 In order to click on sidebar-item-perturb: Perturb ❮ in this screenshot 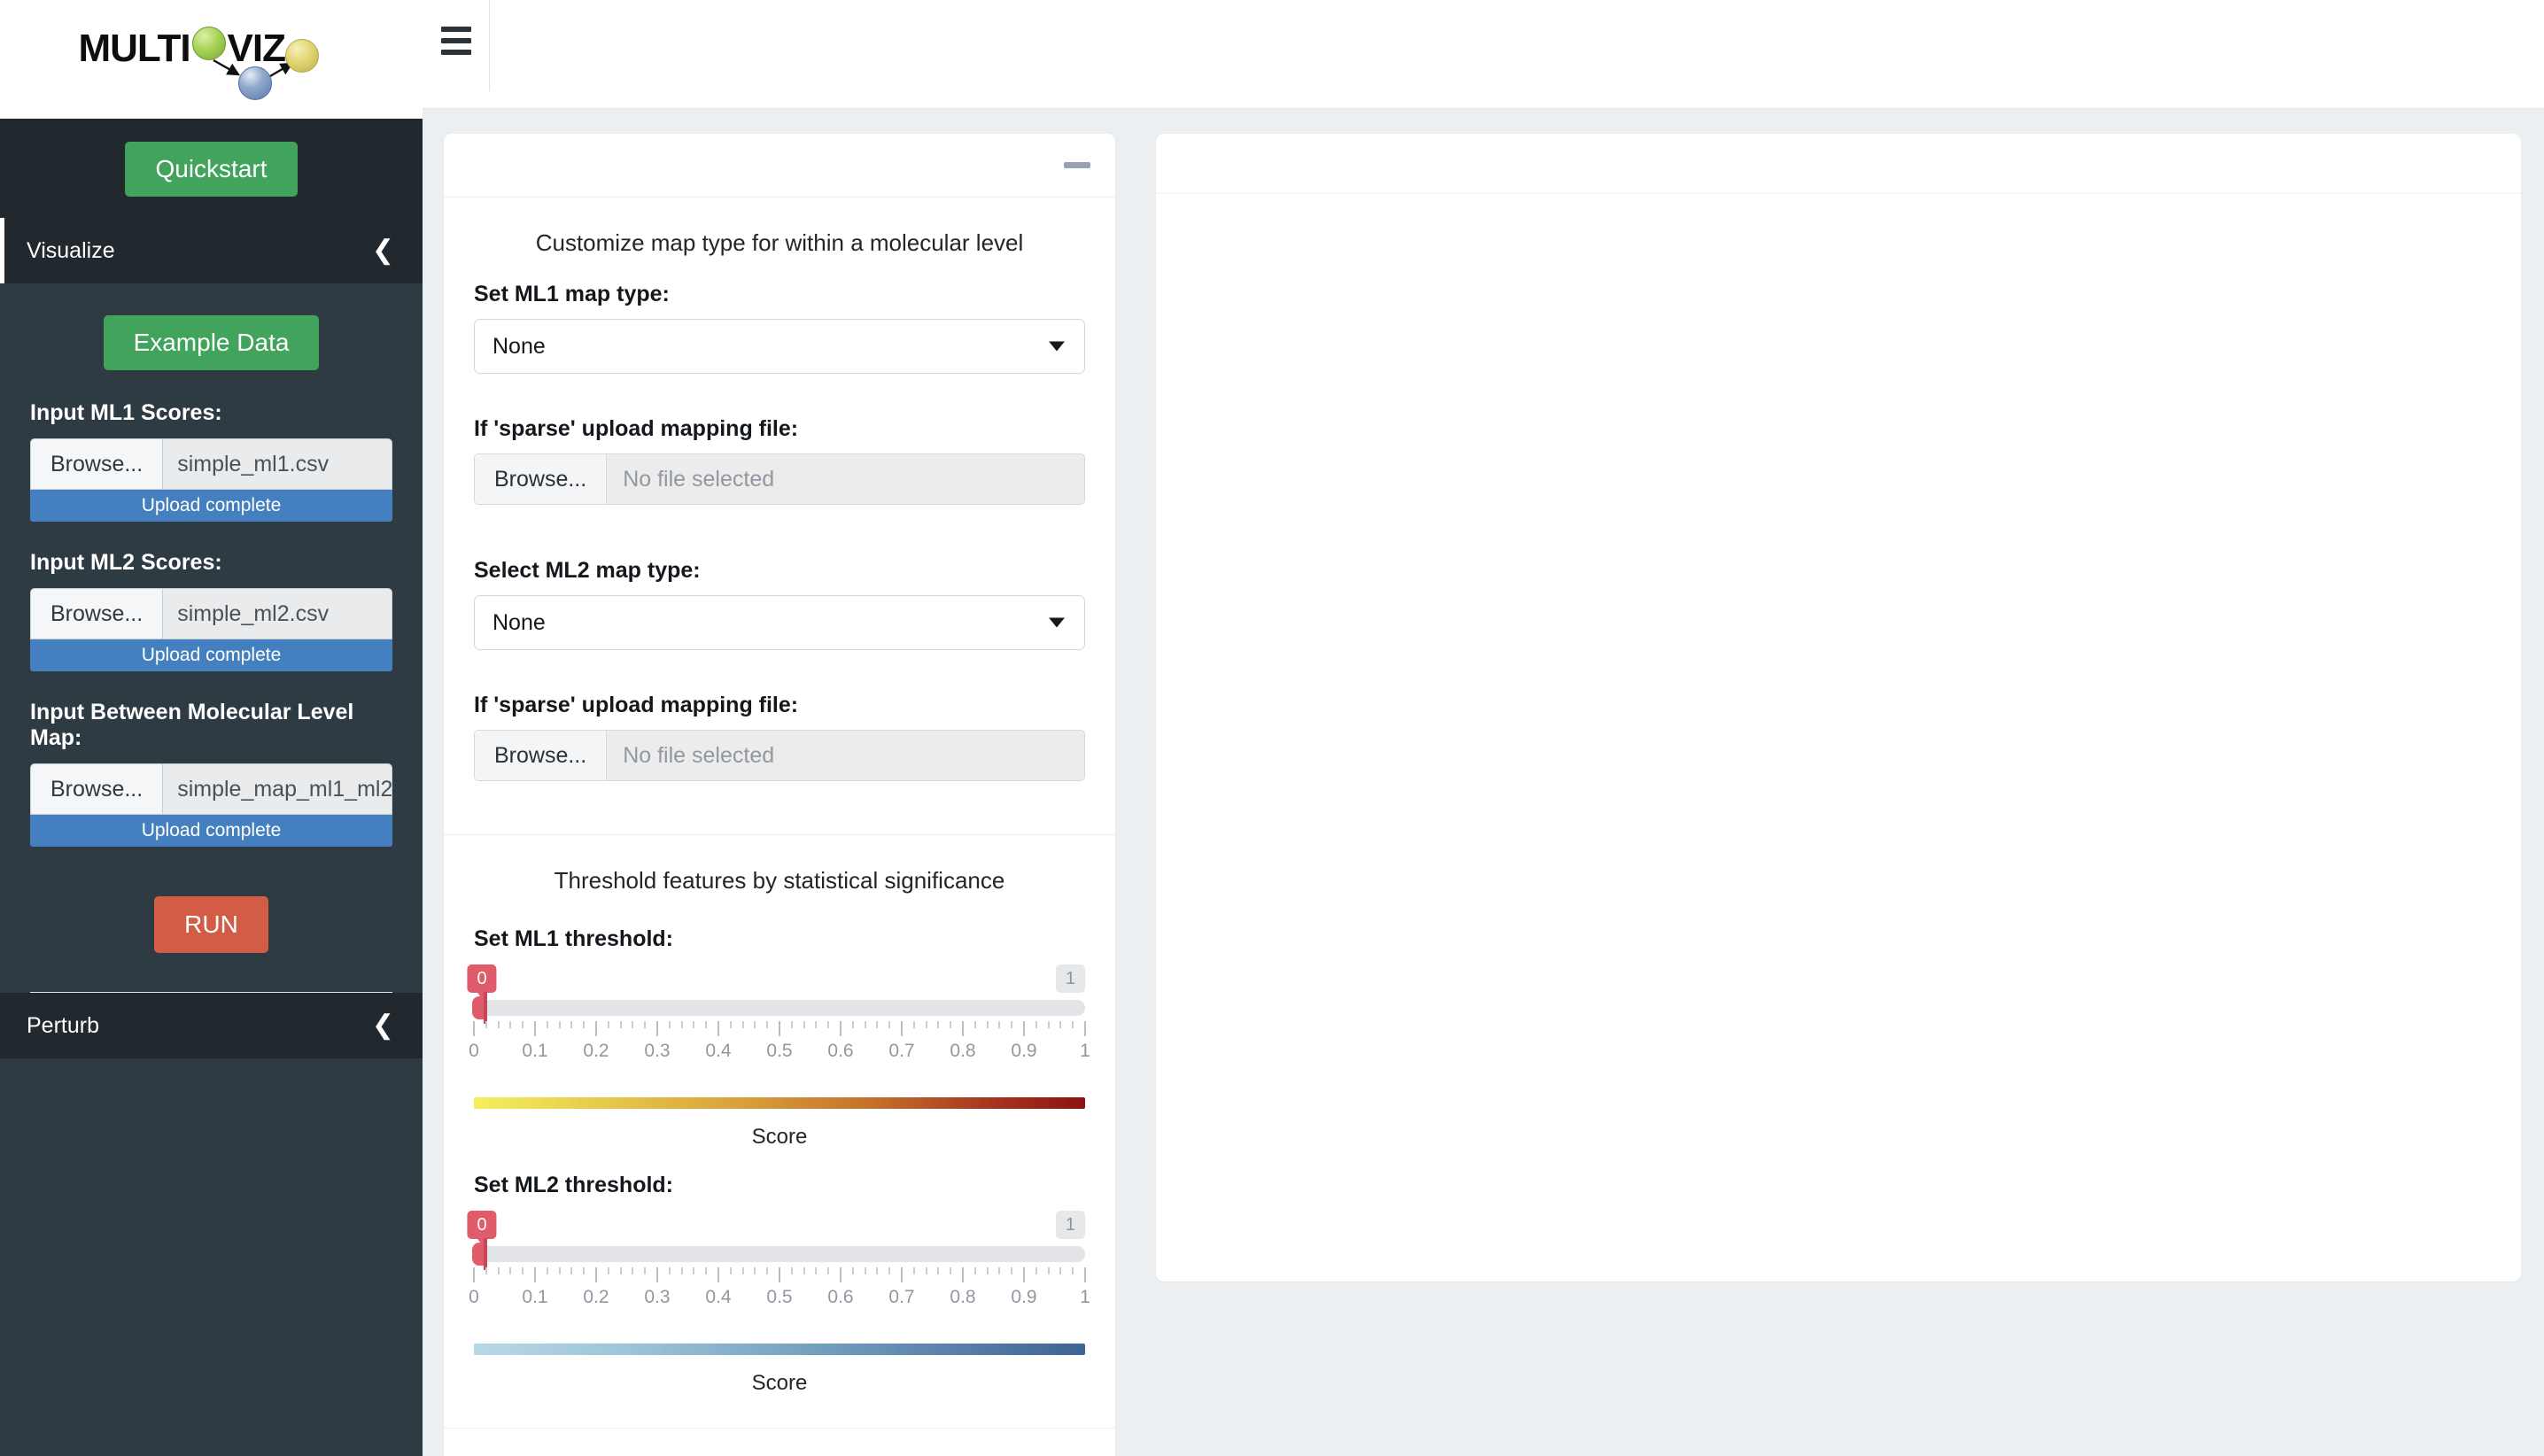, I will do `click(211, 1025)`.